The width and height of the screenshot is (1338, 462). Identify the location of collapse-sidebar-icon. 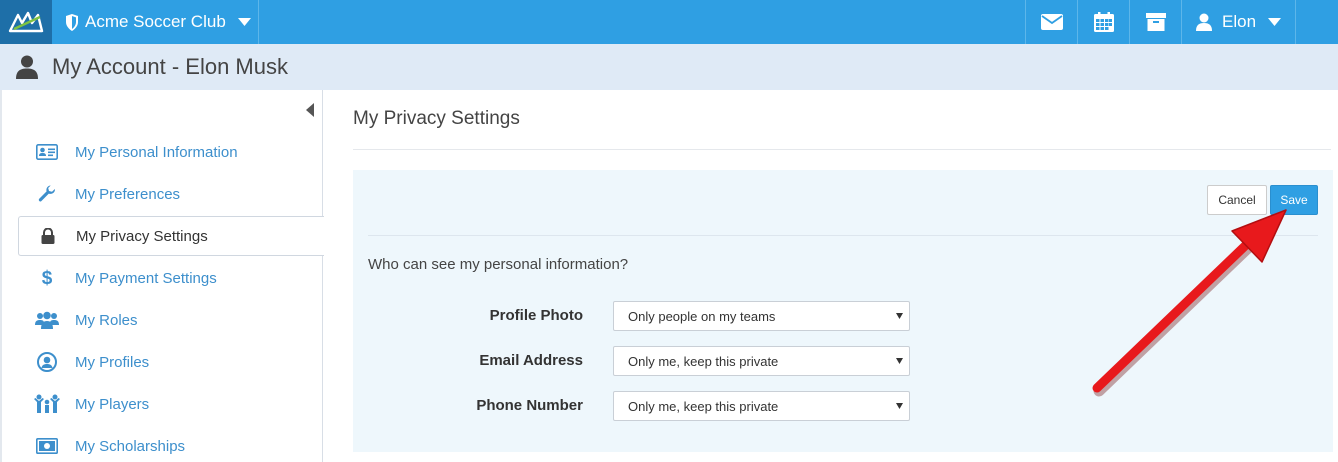
(310, 112).